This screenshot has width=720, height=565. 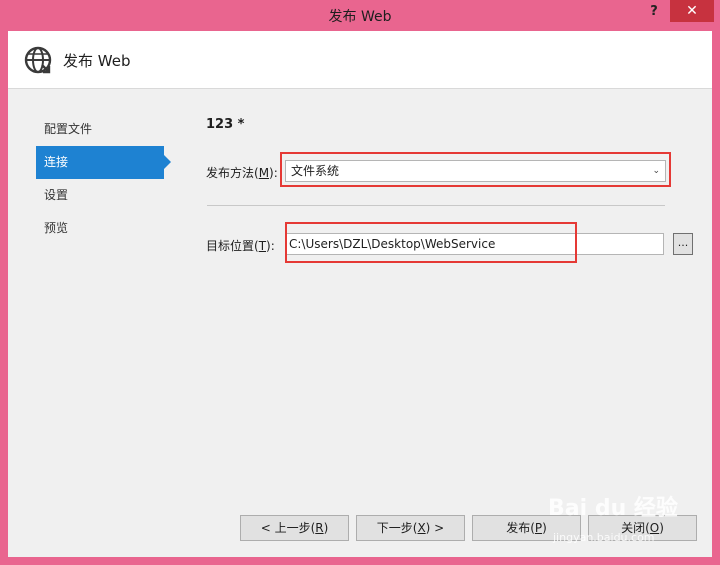 I want to click on watermark-logo: Bai du 经验, so click(x=613, y=508).